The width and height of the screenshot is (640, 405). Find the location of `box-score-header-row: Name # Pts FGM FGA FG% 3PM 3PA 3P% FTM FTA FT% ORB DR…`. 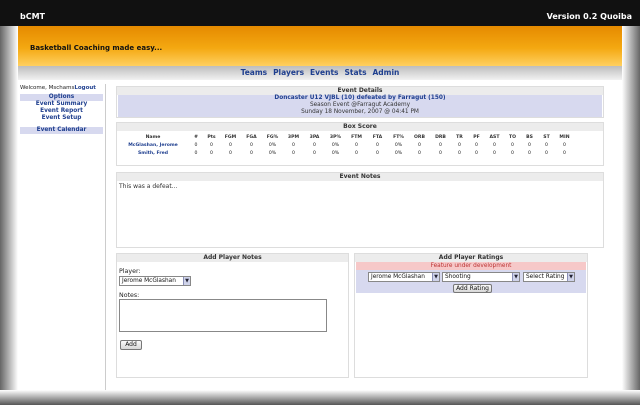

box-score-header-row: Name # Pts FGM FGA FG% 3PM 3PA 3P% FTM FTA FT% ORB DR… is located at coordinates (345, 137).